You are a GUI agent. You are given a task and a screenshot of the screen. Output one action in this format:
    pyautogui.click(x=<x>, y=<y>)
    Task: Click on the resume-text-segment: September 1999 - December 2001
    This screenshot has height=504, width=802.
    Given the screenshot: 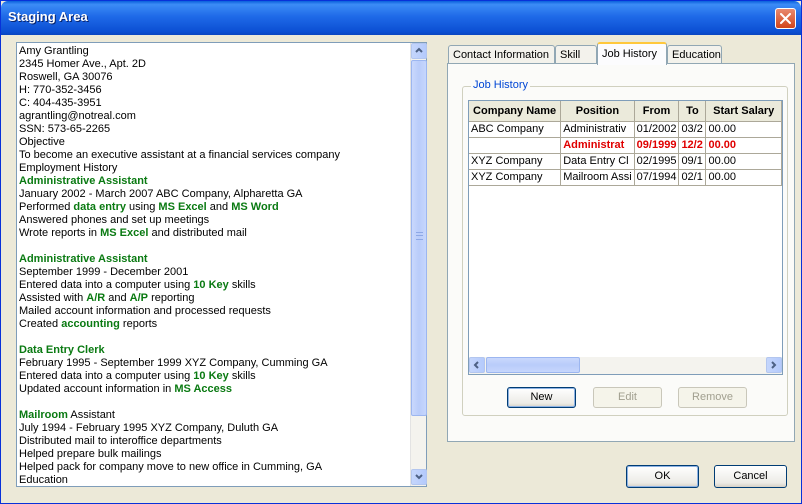 What is the action you would take?
    pyautogui.click(x=104, y=272)
    